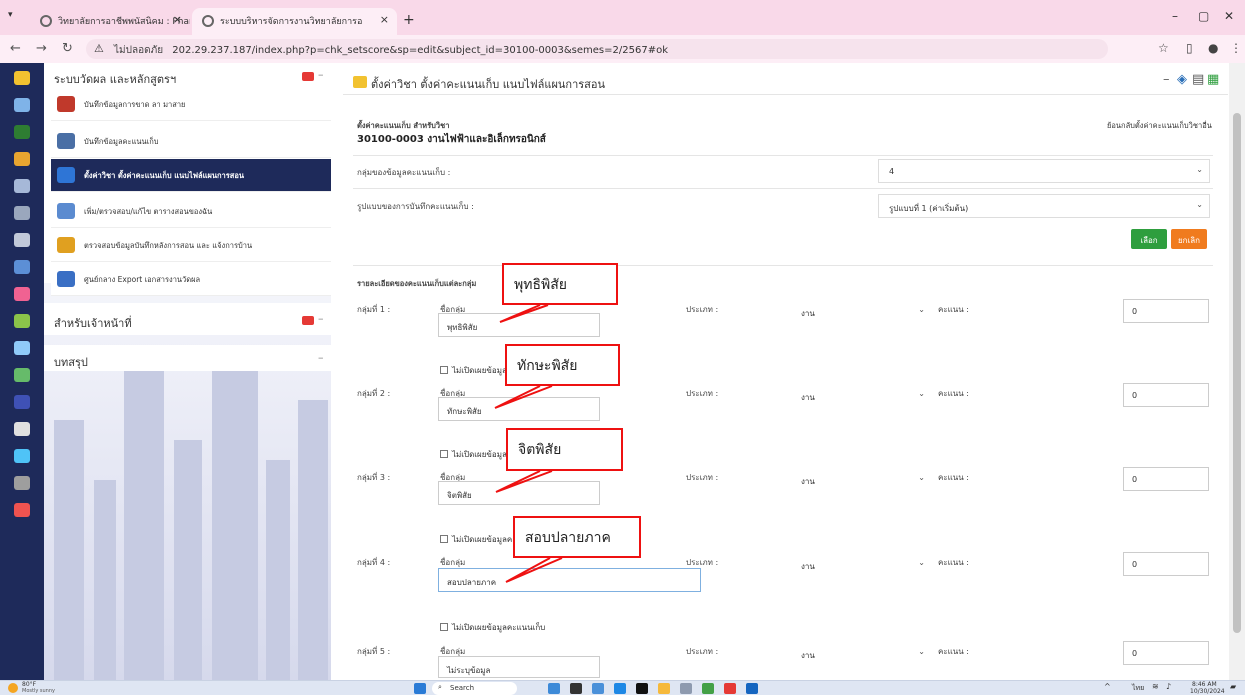  What do you see at coordinates (294, 21) in the screenshot?
I see `tab-2: ระบบบริหารจัดการงานวิทยาลัยการอ ×` at bounding box center [294, 21].